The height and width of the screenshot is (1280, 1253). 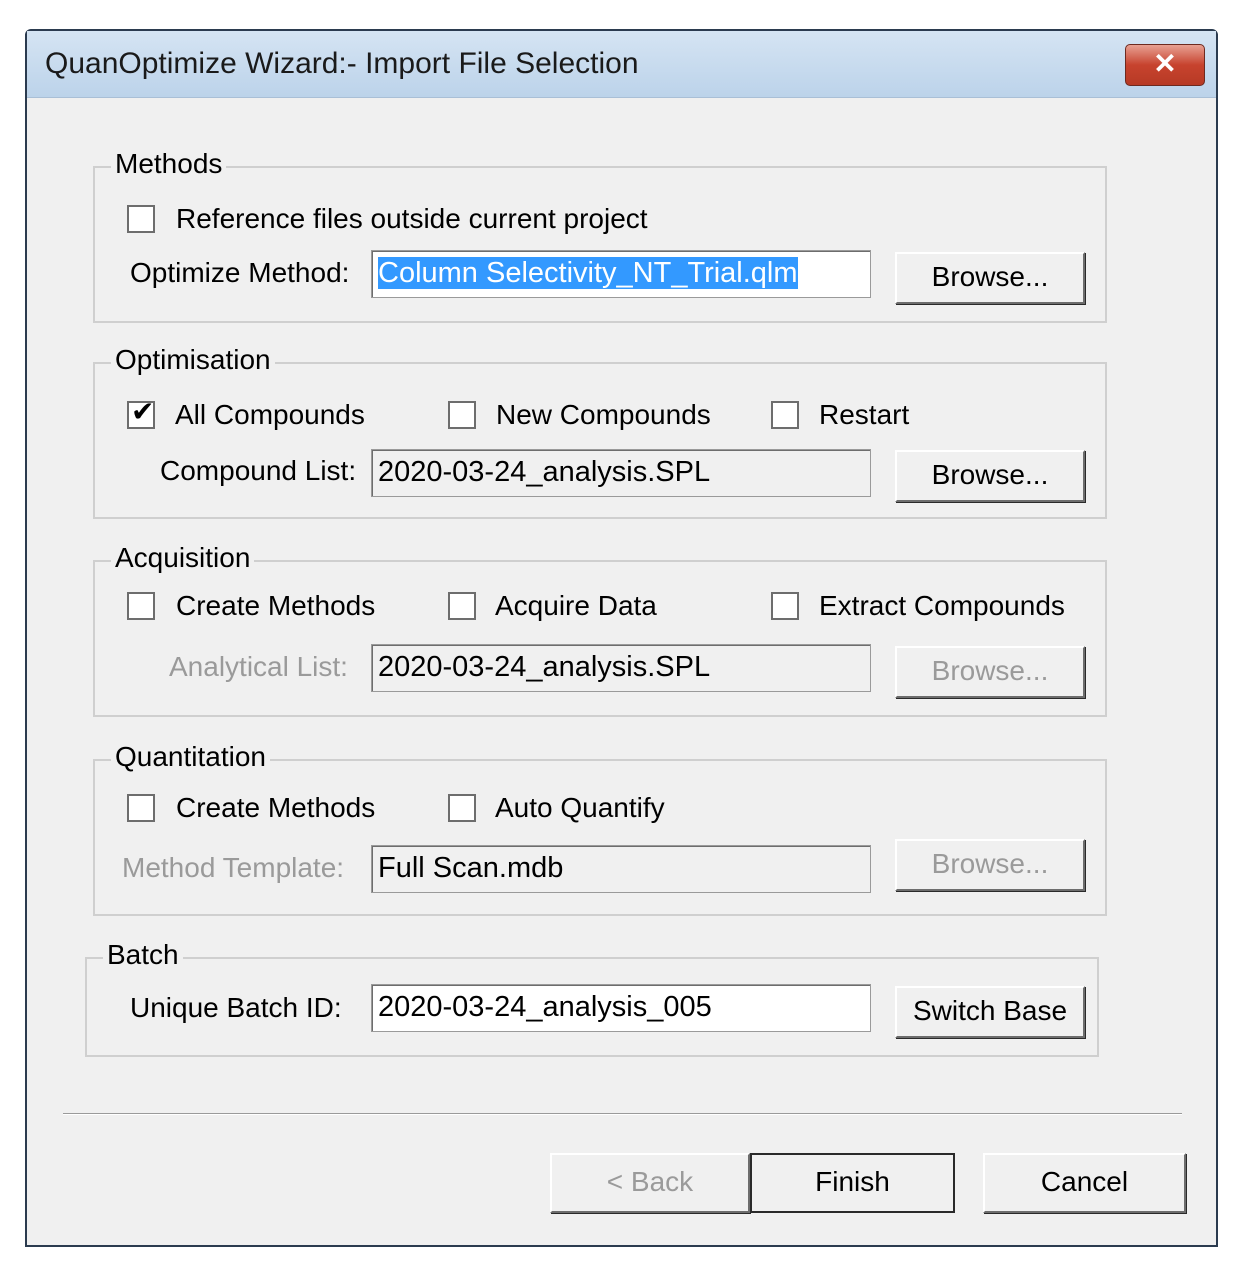 I want to click on quant-create-methods-checkbox, so click(x=141, y=808).